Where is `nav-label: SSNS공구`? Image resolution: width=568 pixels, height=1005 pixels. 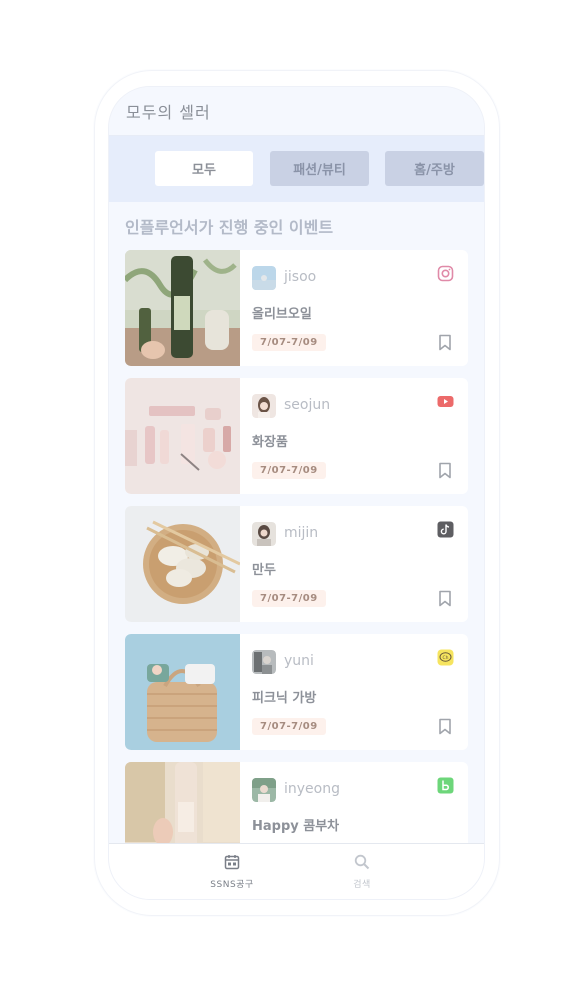
nav-label: SSNS공구 is located at coordinates (232, 885).